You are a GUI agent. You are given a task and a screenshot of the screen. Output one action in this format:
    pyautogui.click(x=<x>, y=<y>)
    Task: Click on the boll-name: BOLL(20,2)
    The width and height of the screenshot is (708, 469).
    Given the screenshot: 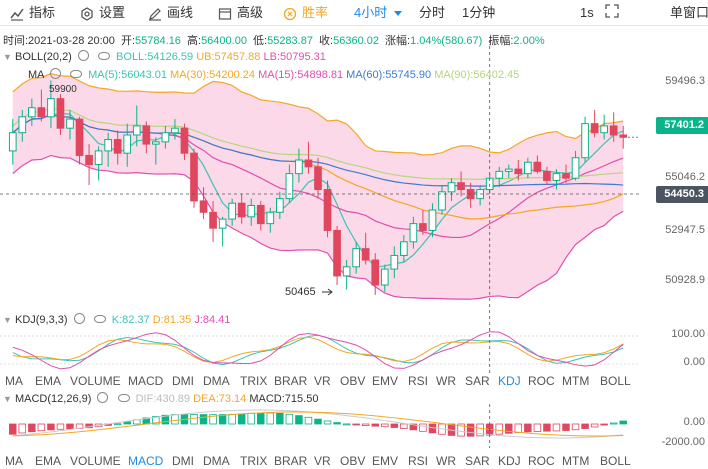 What is the action you would take?
    pyautogui.click(x=43, y=57)
    